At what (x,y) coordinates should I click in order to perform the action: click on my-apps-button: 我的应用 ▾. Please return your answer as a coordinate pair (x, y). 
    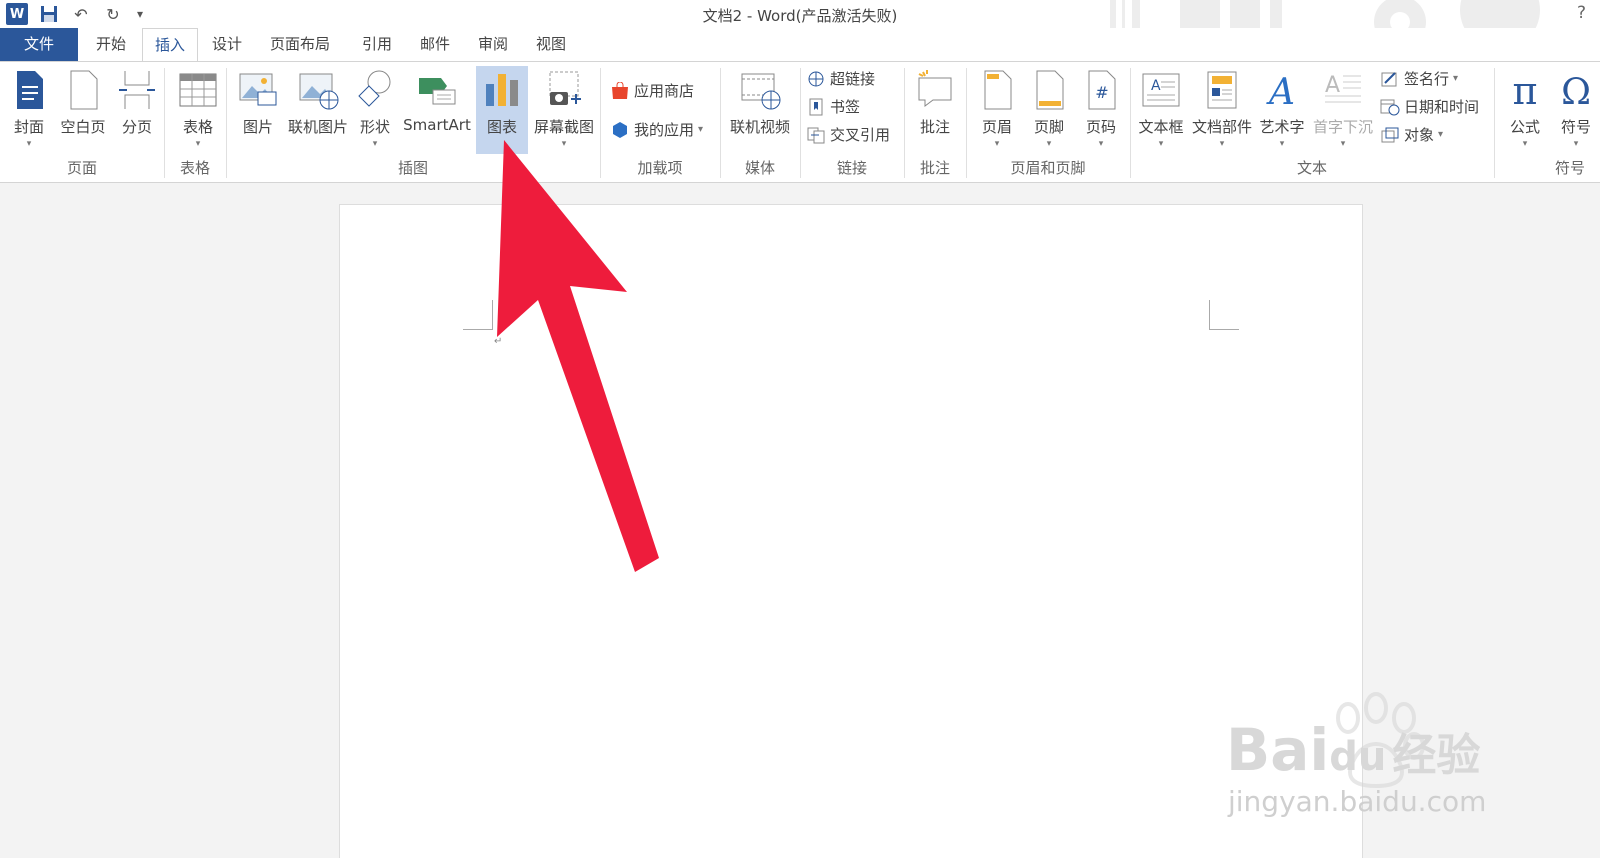
    Looking at the image, I should click on (656, 129).